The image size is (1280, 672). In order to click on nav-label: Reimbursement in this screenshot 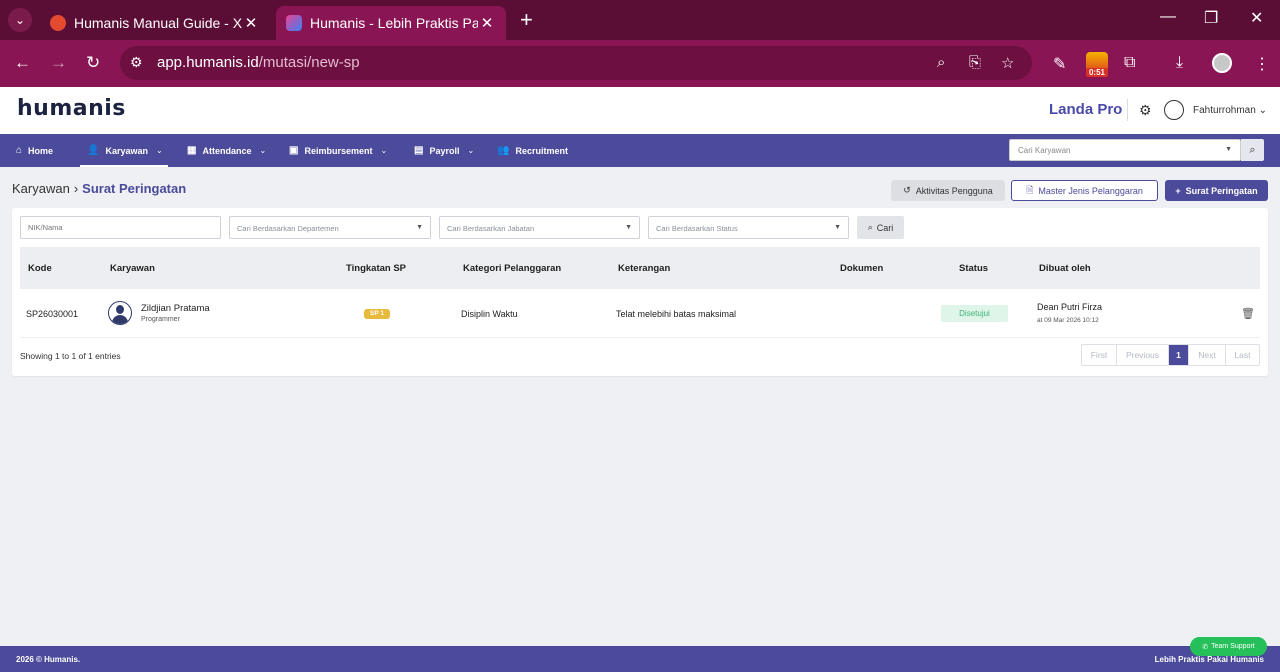, I will do `click(338, 150)`.